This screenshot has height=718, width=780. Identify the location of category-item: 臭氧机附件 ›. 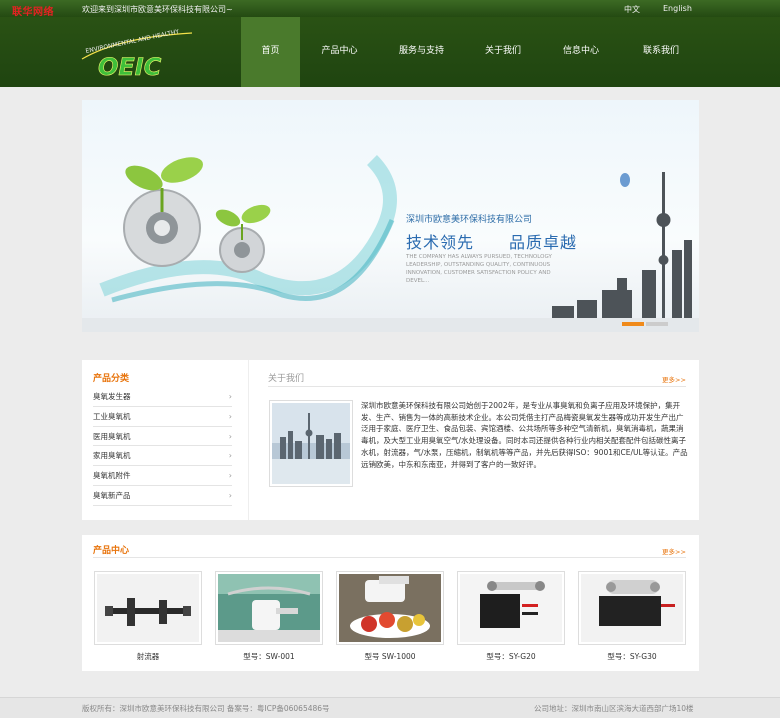
(162, 476).